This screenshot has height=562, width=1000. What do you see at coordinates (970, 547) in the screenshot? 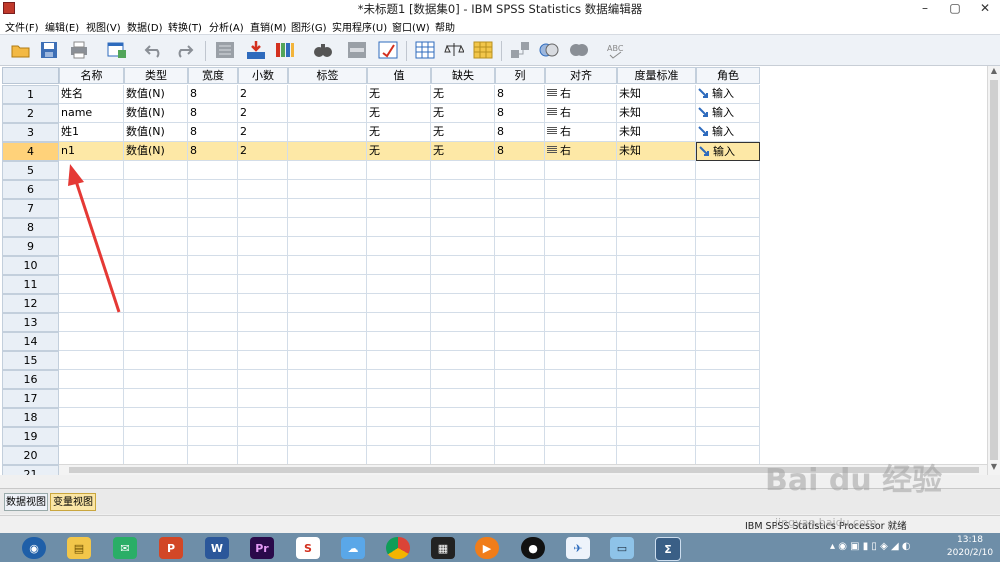
I see `tray-clock: 13:18 2020/2/10` at bounding box center [970, 547].